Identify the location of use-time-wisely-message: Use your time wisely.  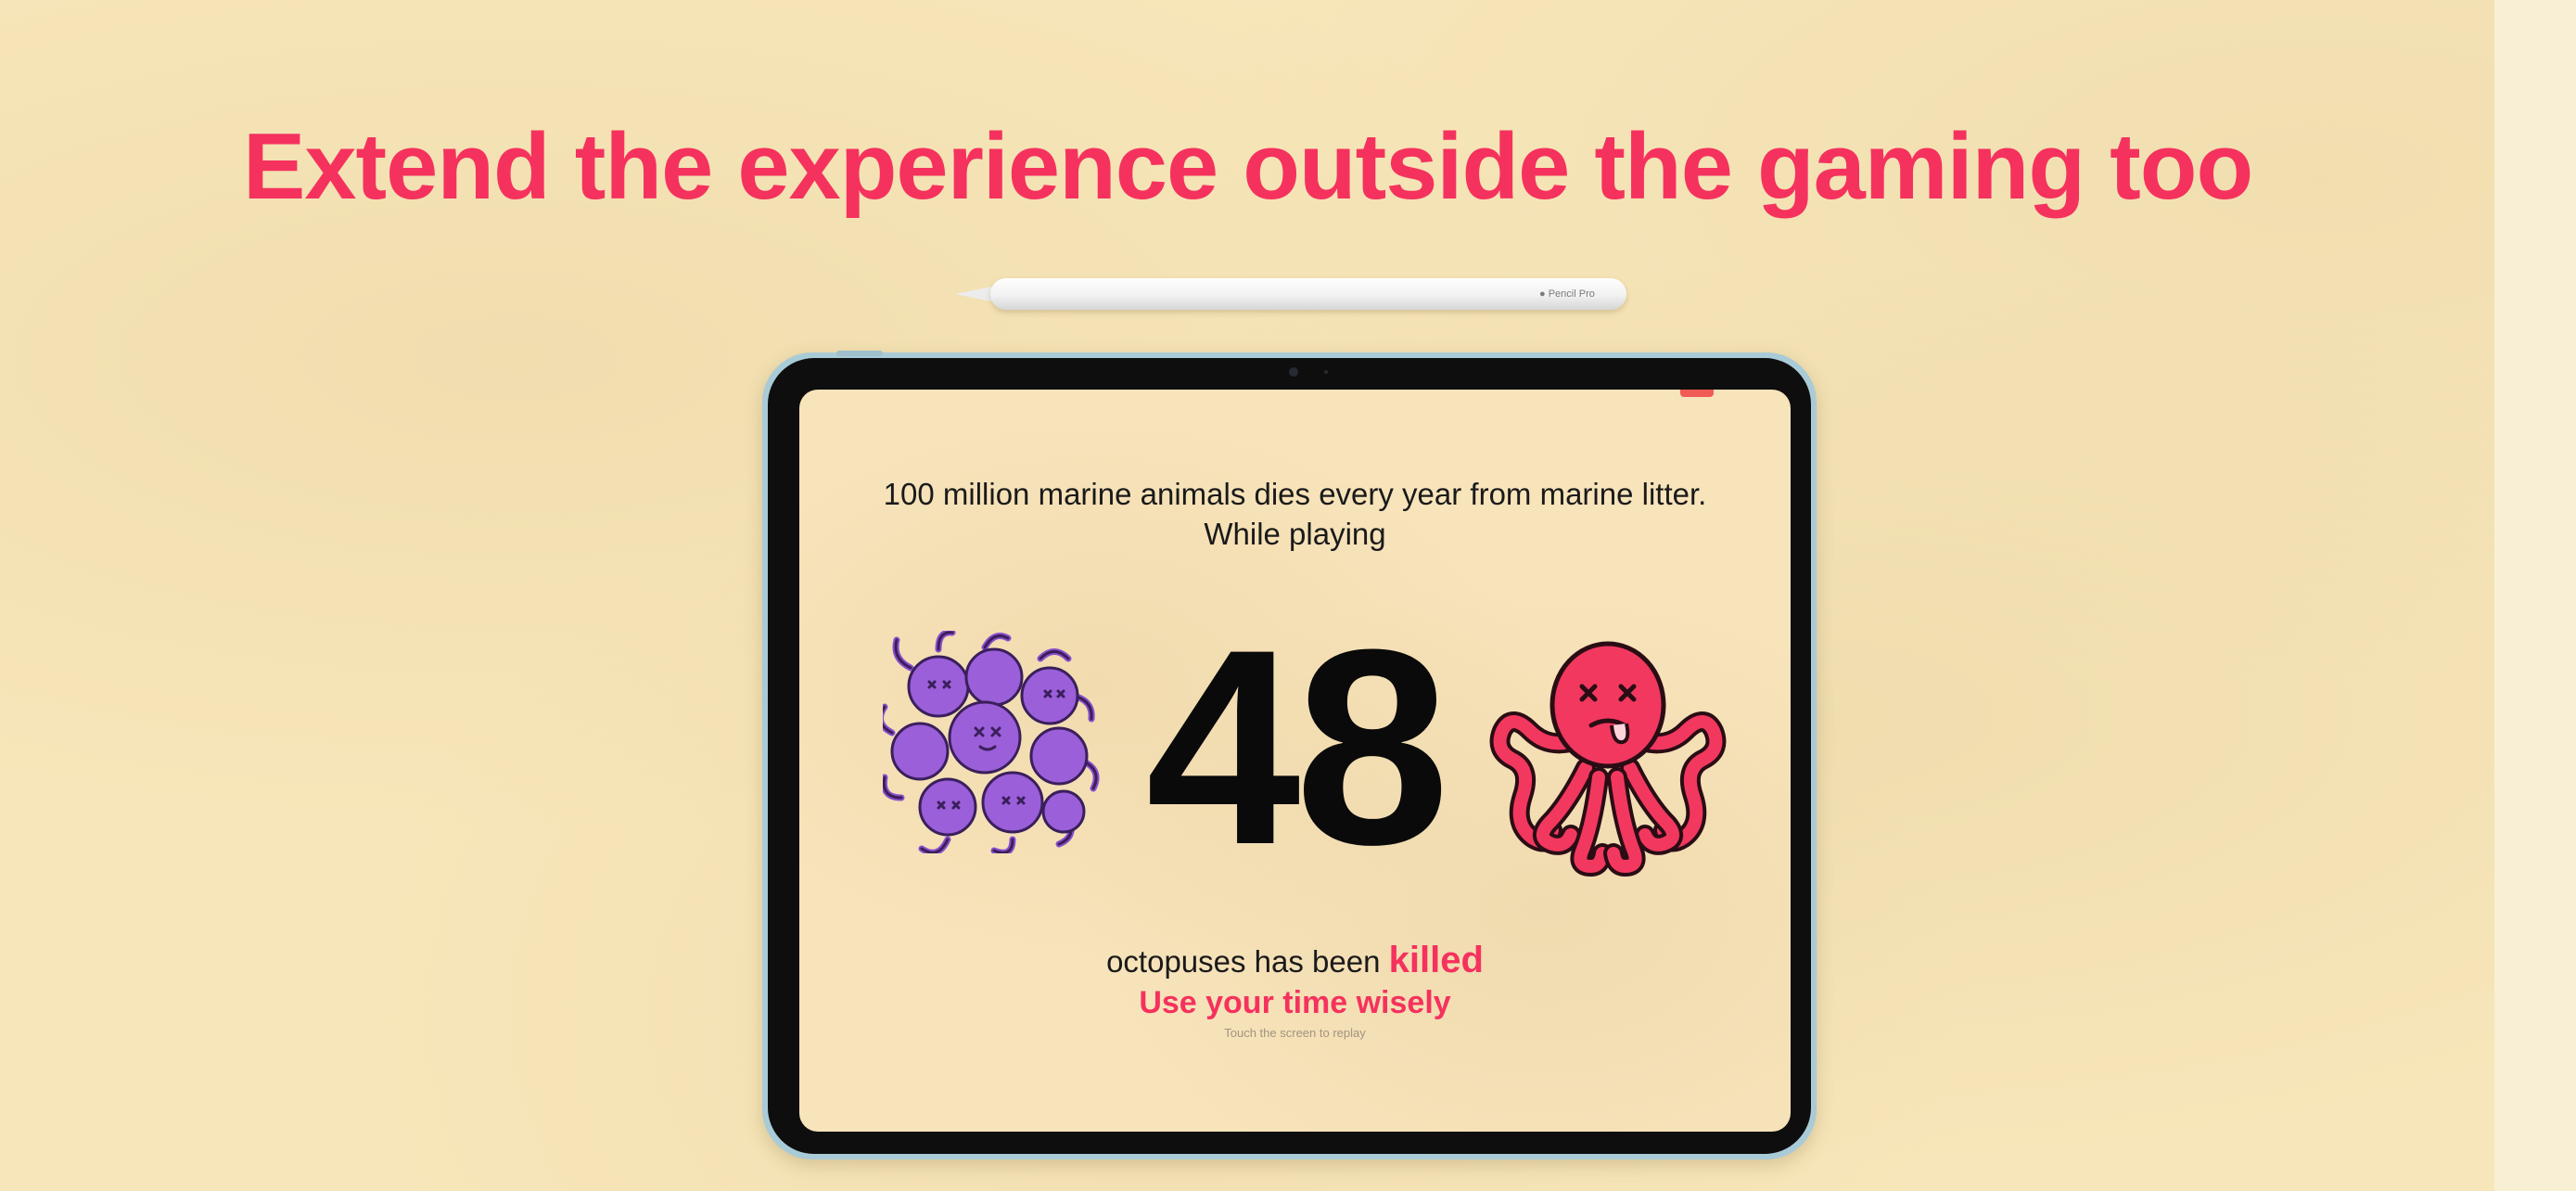
(1295, 1003).